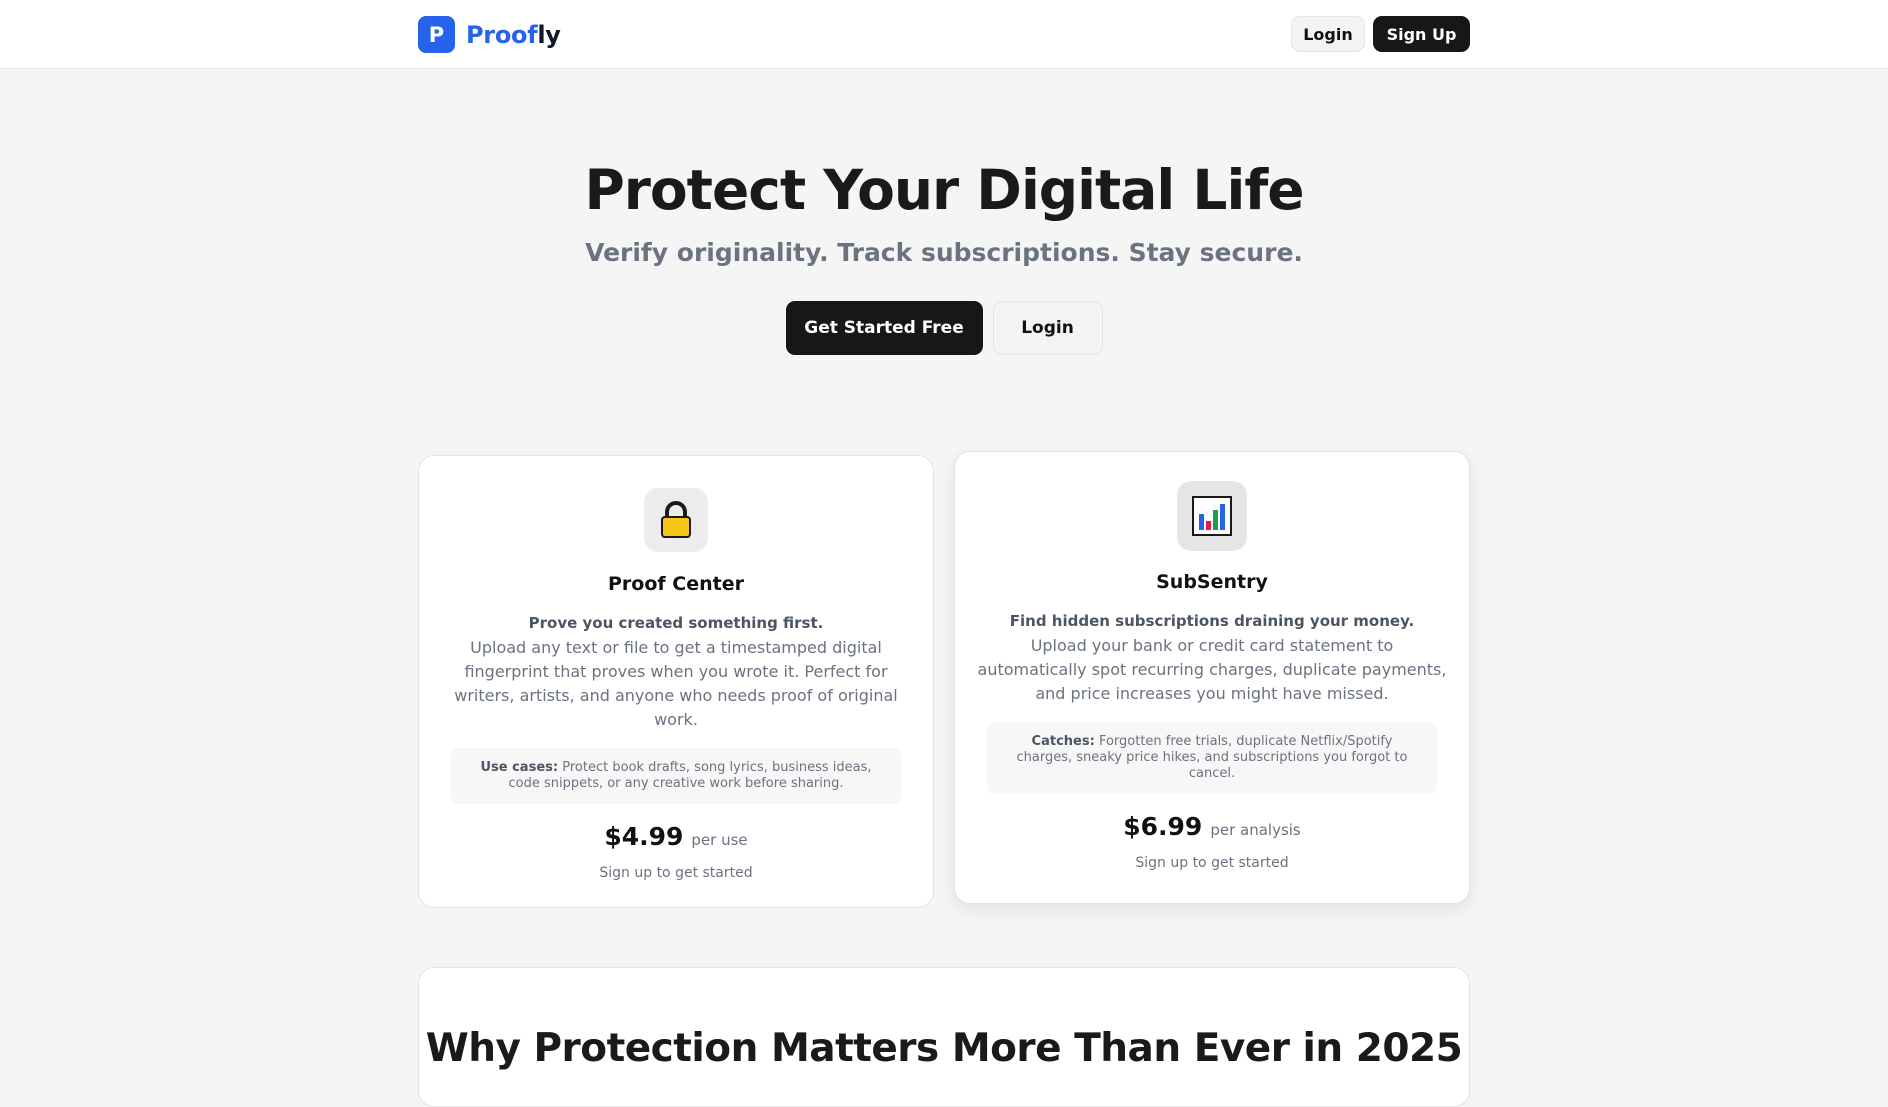 Image resolution: width=1888 pixels, height=1107 pixels. I want to click on hero-actions: Get Started Free Login, so click(944, 328).